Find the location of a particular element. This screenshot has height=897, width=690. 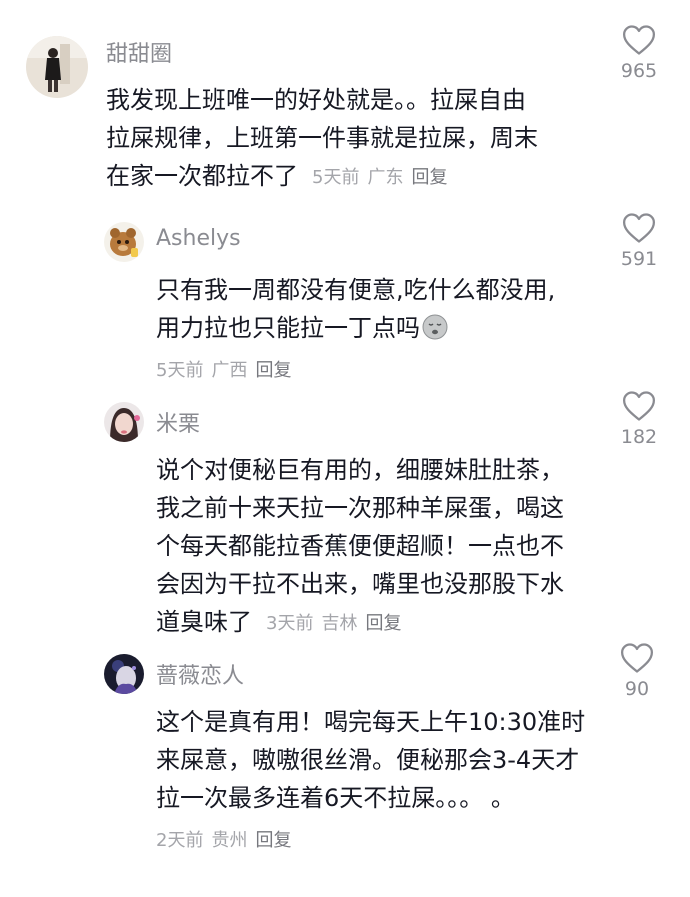

comment-location: 吉林 is located at coordinates (339, 623).